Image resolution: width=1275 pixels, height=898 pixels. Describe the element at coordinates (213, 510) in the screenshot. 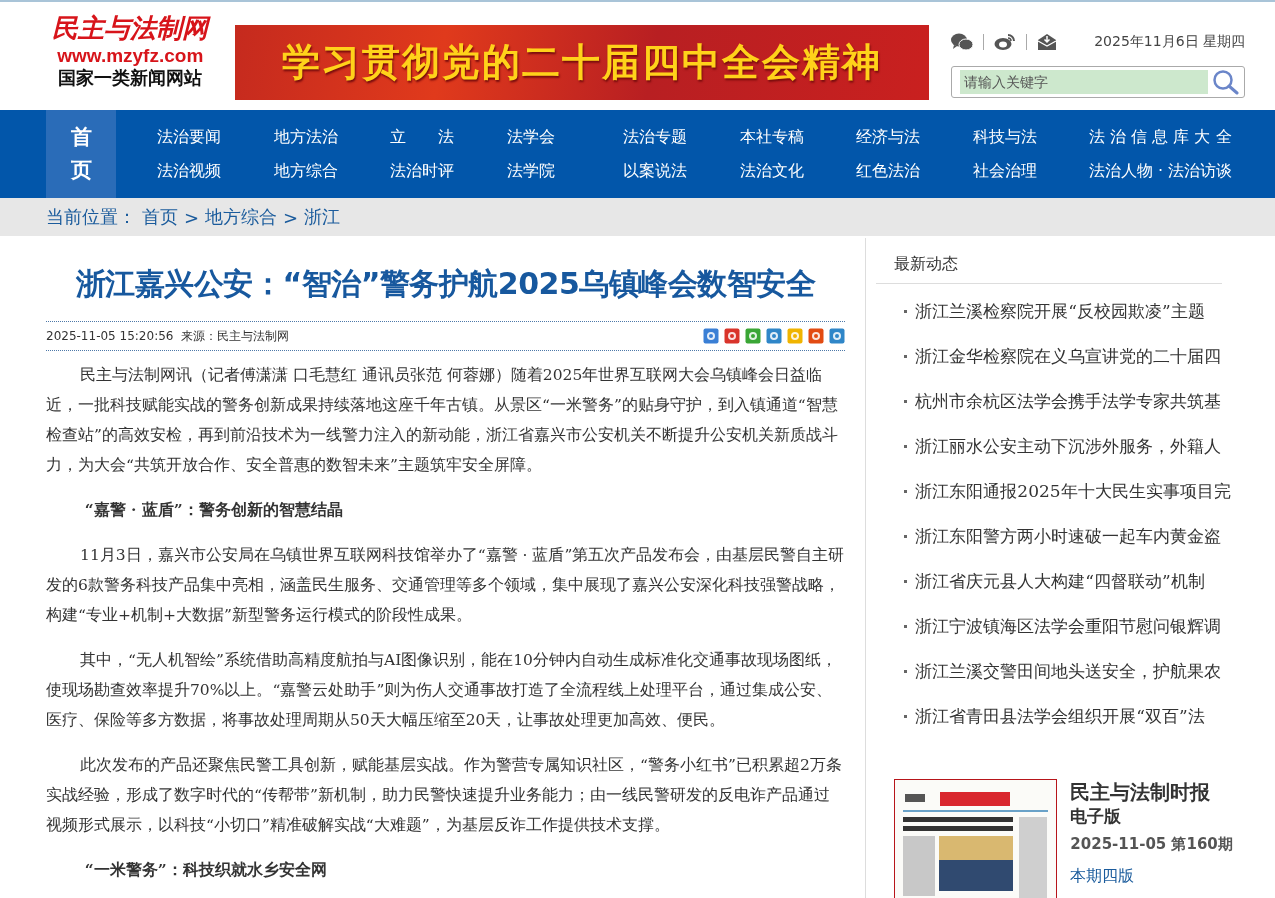

I see `section-heading: “嘉警 · 蓝盾”：警务创新的智慧结晶` at that location.